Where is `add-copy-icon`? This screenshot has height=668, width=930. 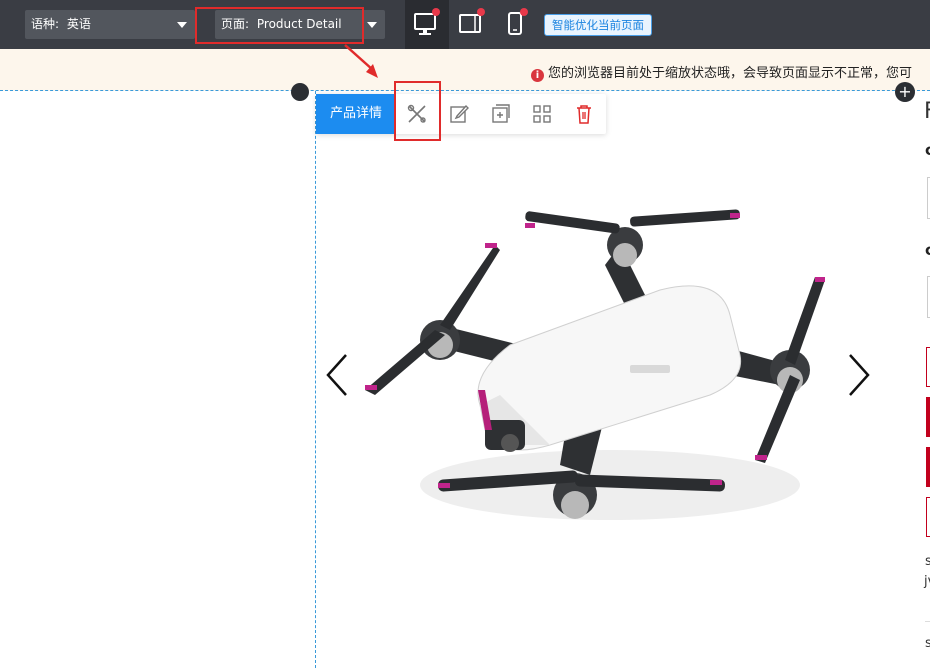
add-copy-icon is located at coordinates (500, 114).